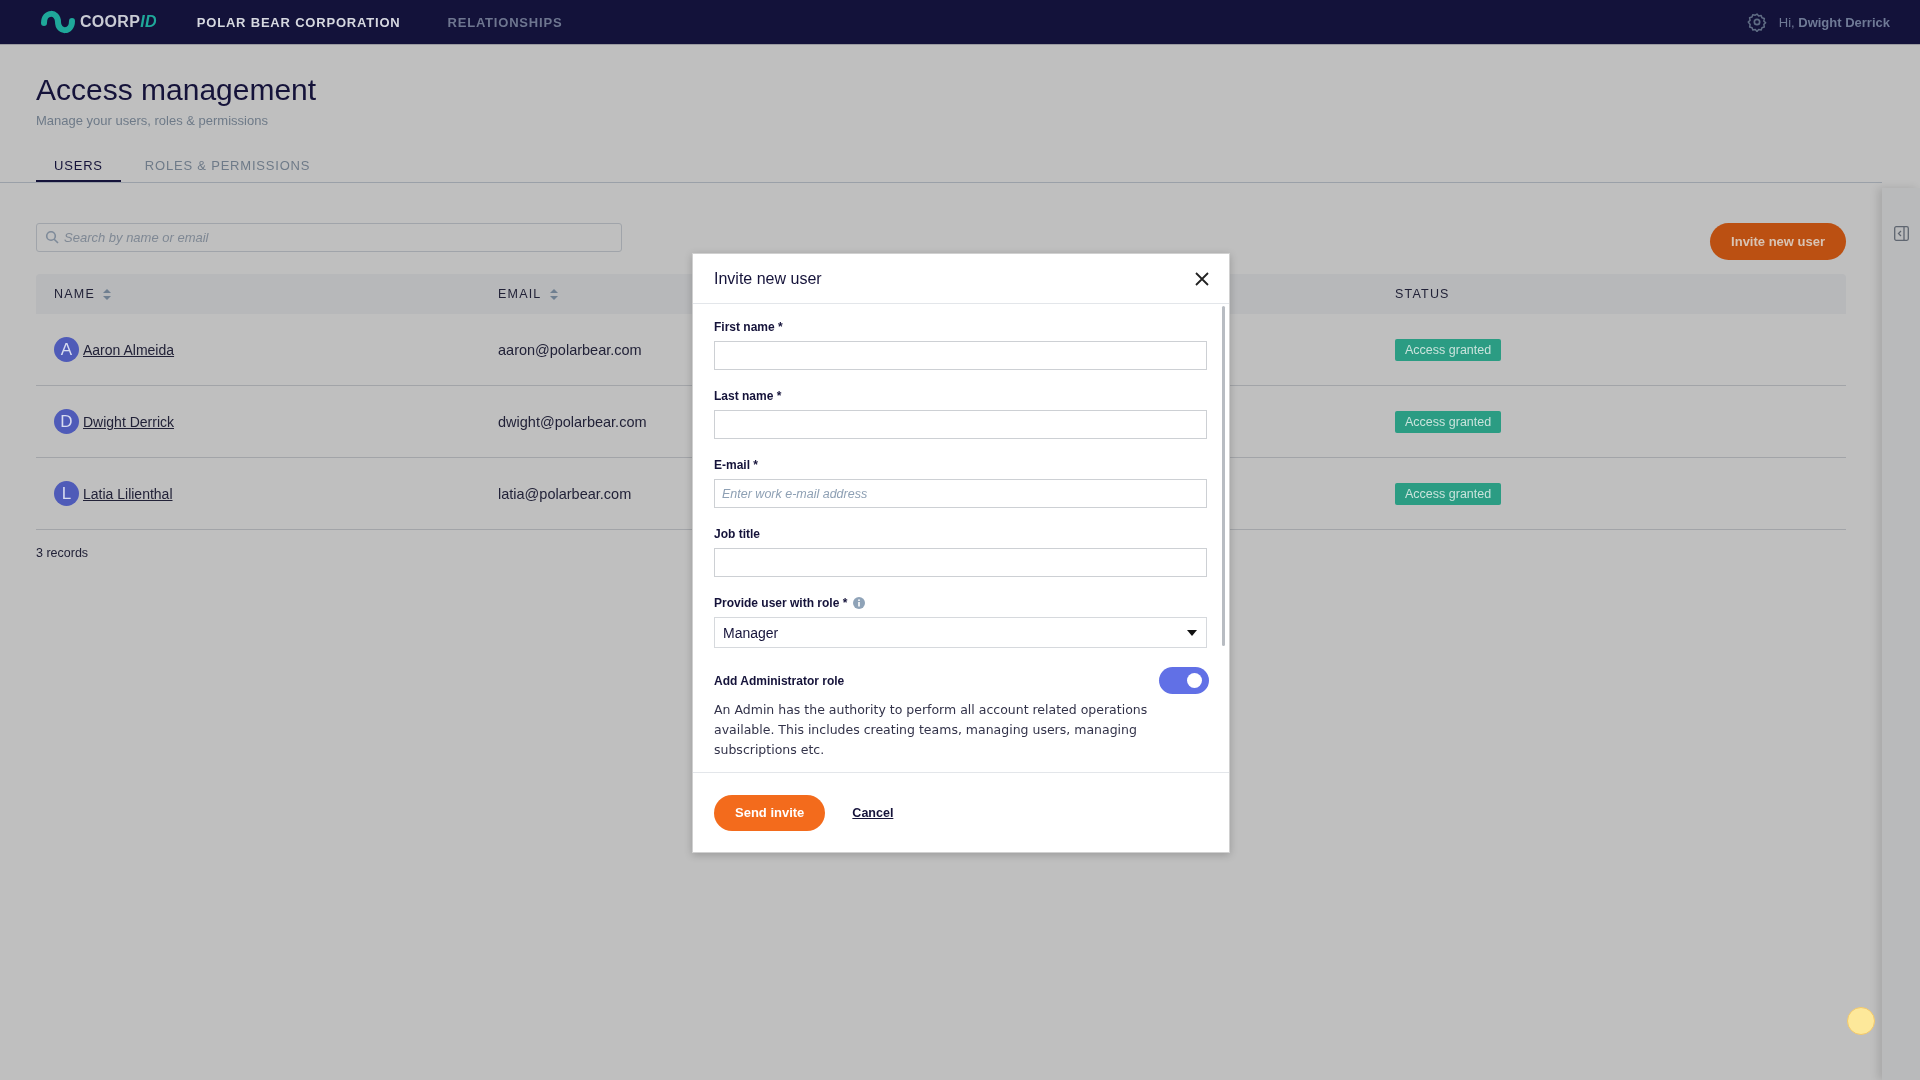 This screenshot has height=1080, width=1920. Describe the element at coordinates (737, 534) in the screenshot. I see `field-label: Job title` at that location.